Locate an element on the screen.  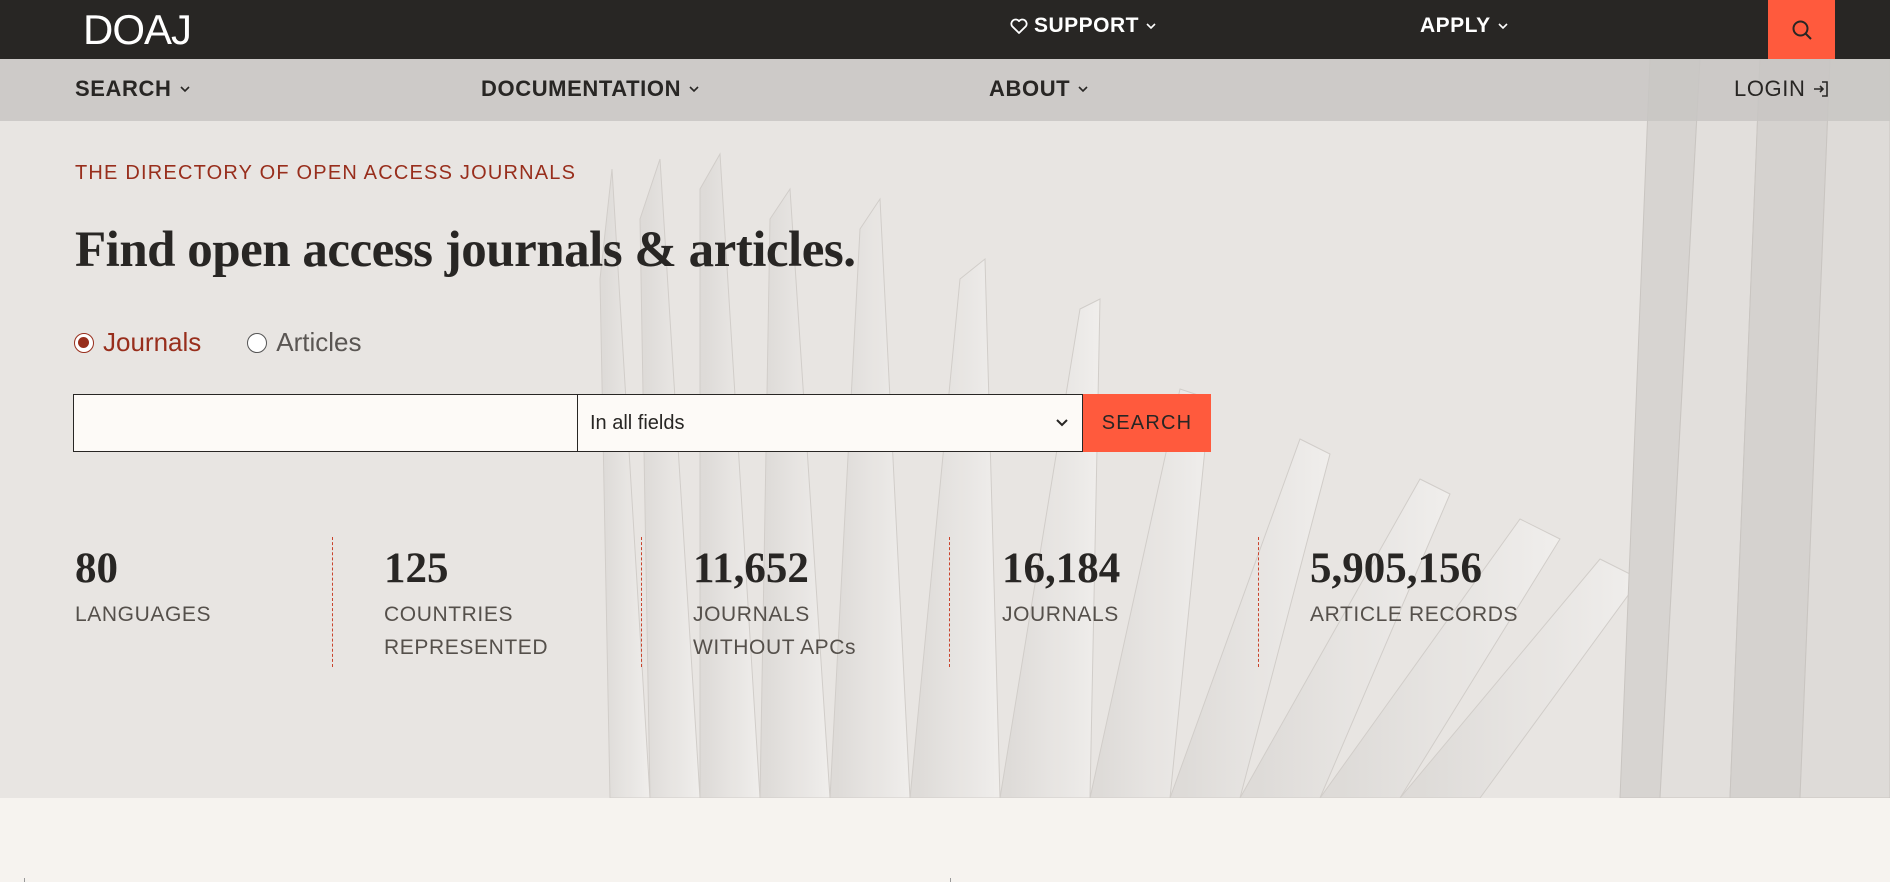
secondary-nav: SEARCH DOCUMENTATION ABOUT LOGIN is located at coordinates (945, 90).